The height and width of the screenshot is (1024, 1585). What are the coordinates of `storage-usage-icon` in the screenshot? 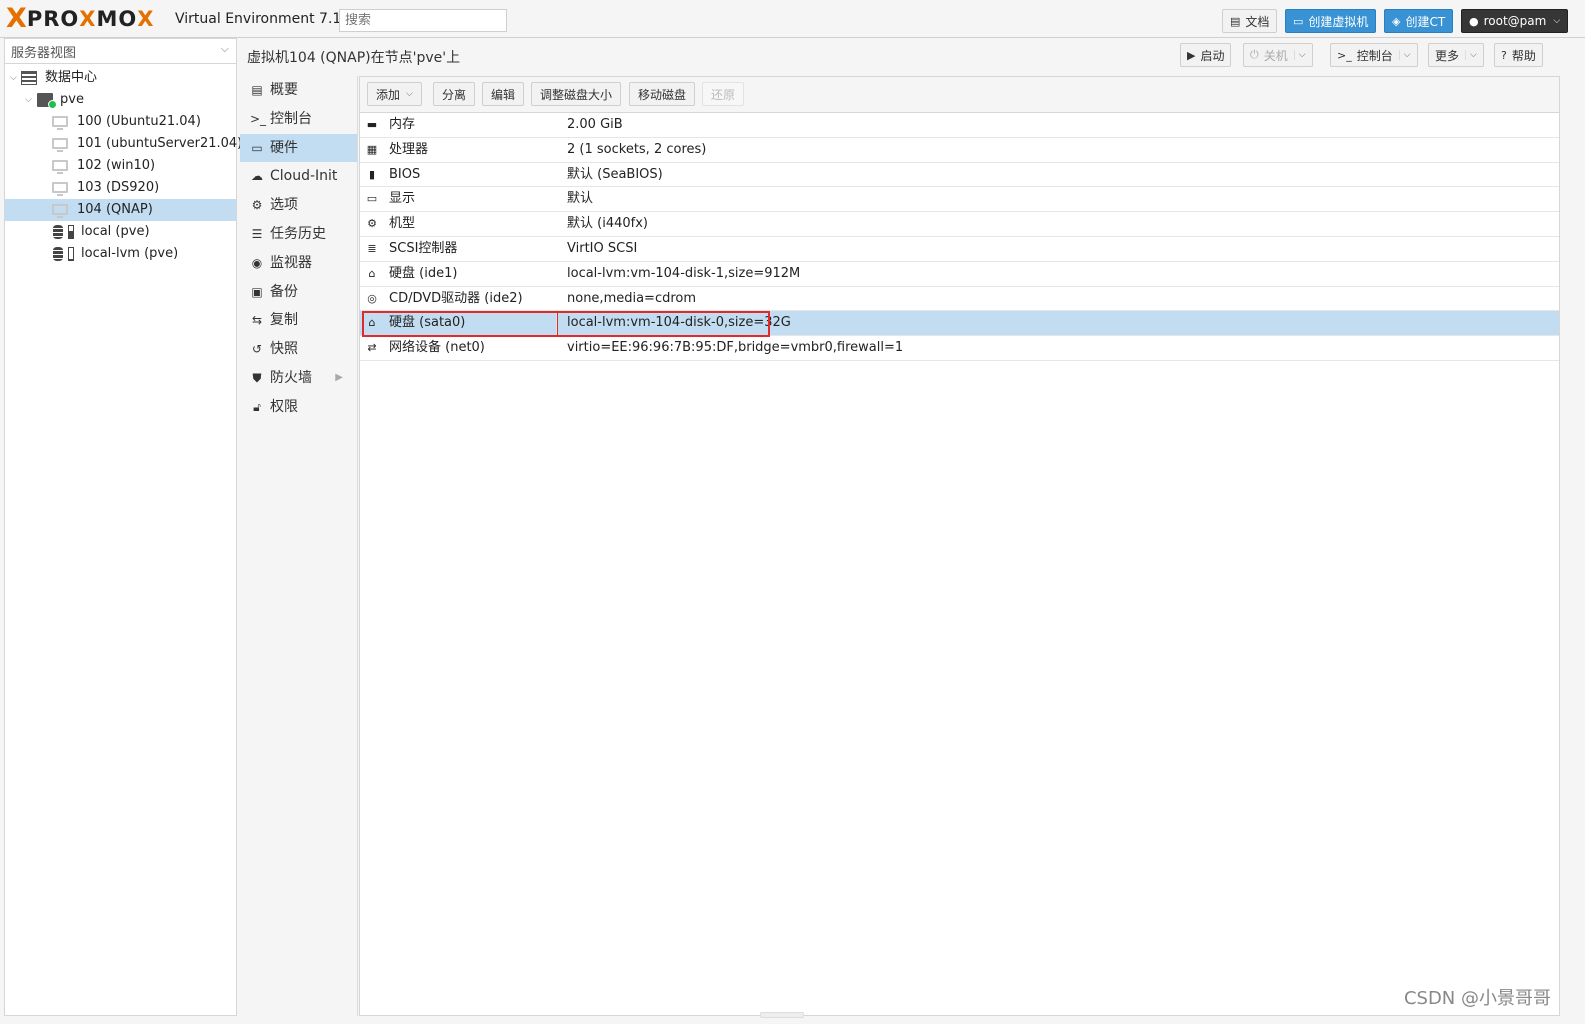 It's located at (71, 254).